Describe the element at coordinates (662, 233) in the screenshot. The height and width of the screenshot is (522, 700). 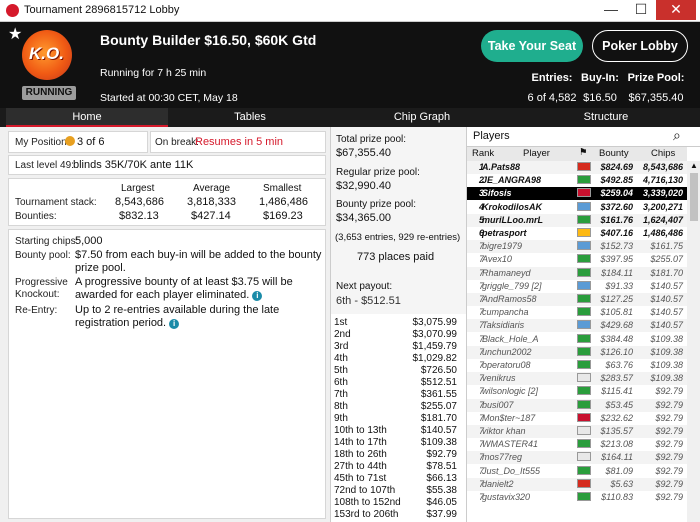
I see `player-chips: 1,486,486` at that location.